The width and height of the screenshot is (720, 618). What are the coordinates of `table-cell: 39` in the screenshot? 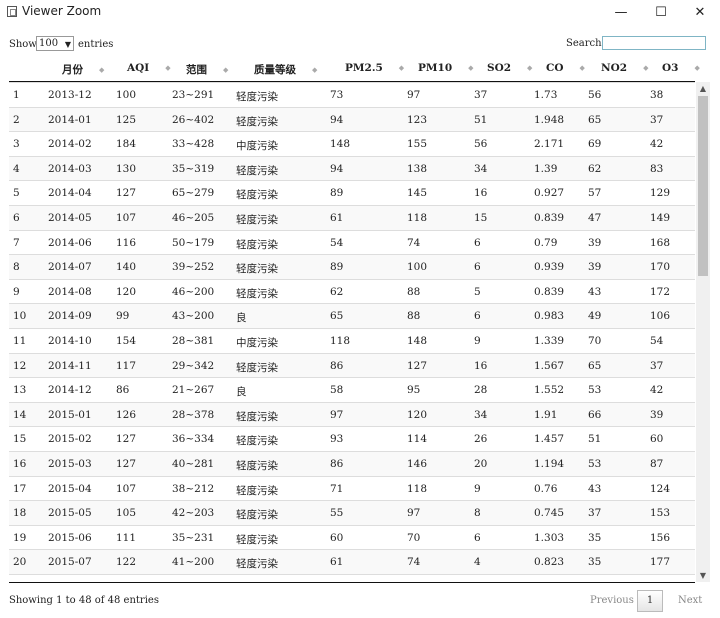 It's located at (595, 267).